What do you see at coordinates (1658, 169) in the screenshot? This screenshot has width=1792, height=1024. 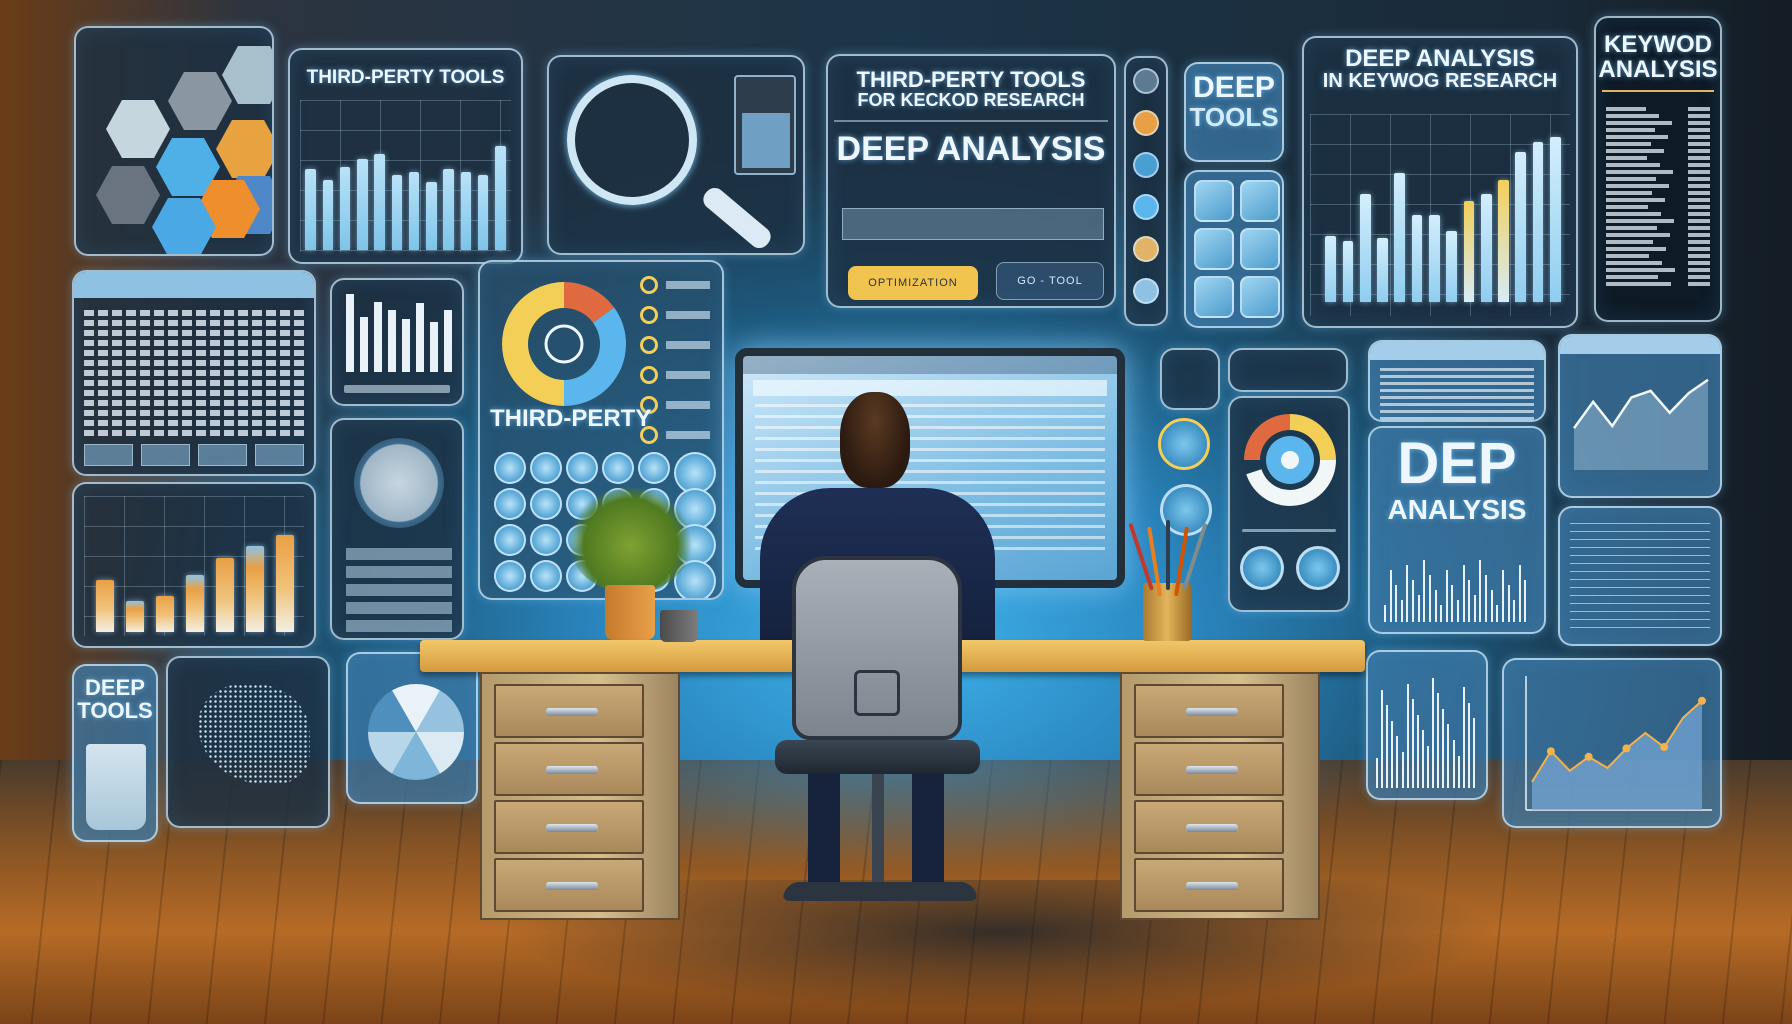 I see `keyword-analysis-panel: KEYWOD ANALYSIS` at bounding box center [1658, 169].